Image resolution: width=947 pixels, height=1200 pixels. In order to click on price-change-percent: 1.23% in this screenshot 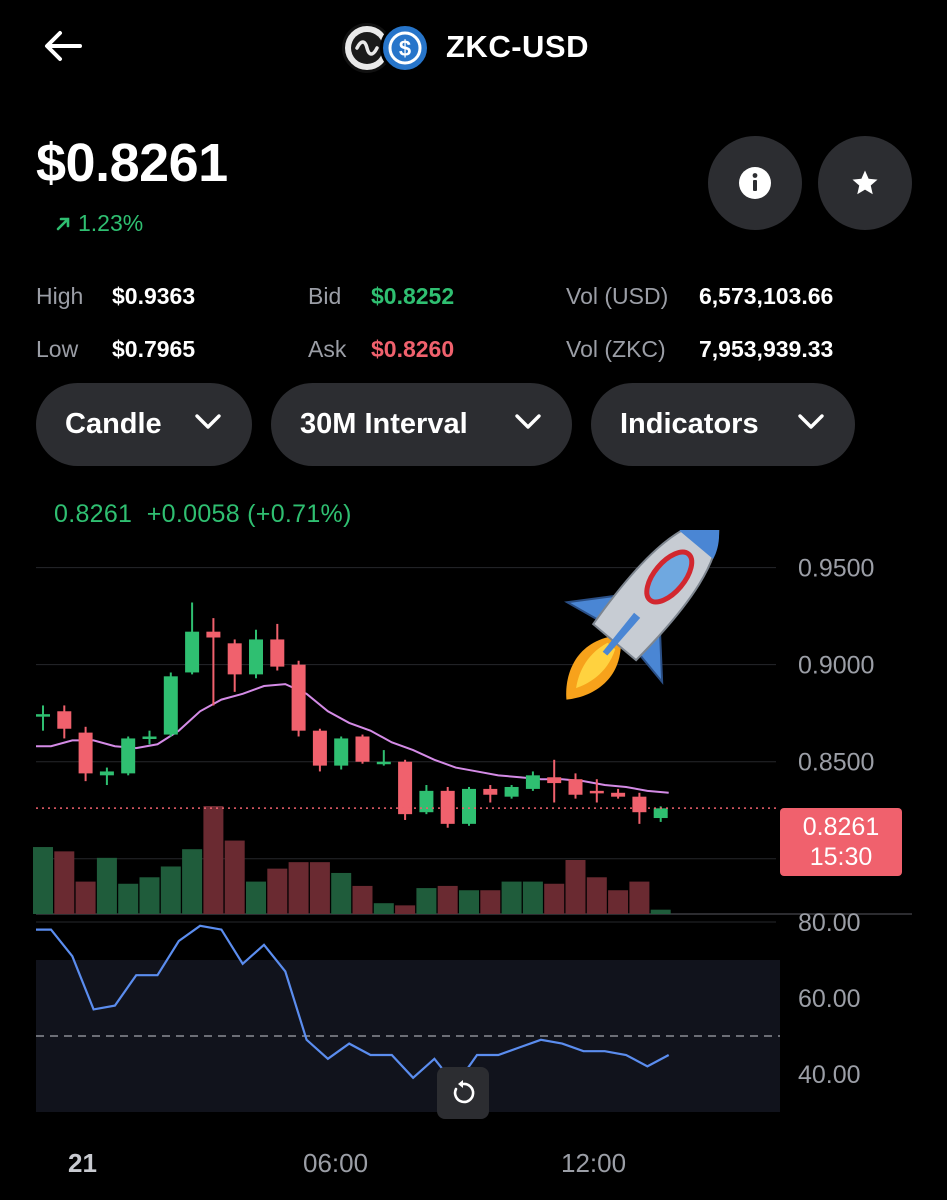, I will do `click(111, 223)`.